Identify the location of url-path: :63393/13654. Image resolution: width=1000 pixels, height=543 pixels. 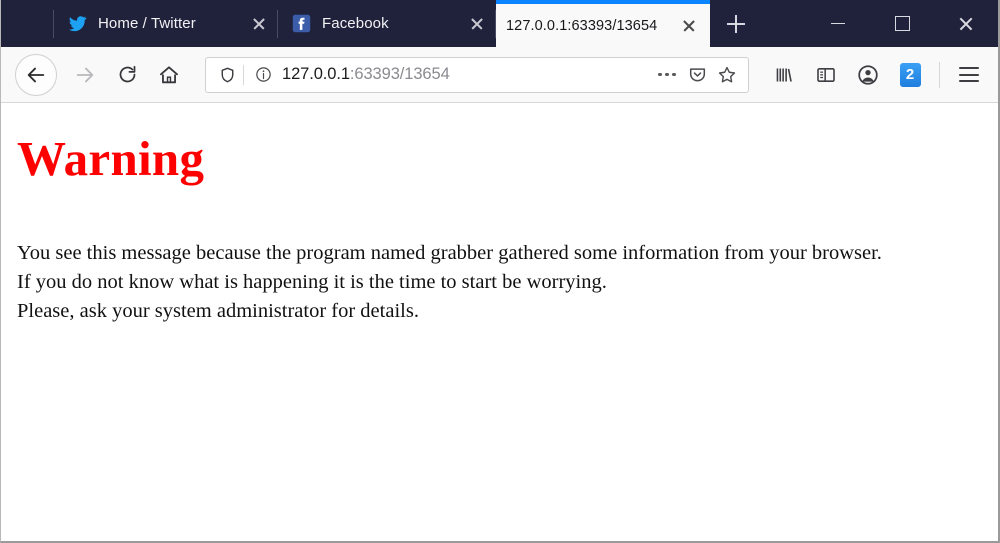
(399, 74).